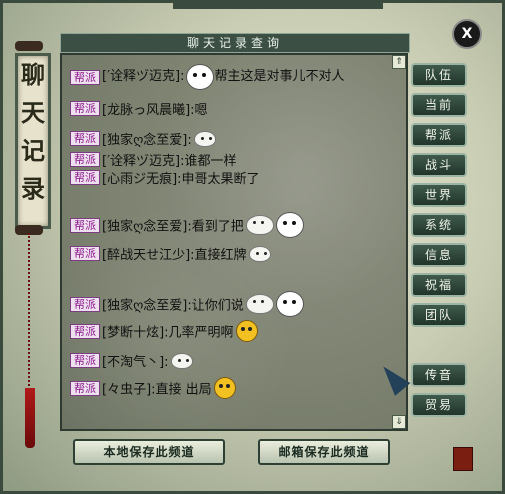 Image resolution: width=505 pixels, height=494 pixels. Describe the element at coordinates (439, 135) in the screenshot. I see `channel-button-guild: 帮派` at that location.